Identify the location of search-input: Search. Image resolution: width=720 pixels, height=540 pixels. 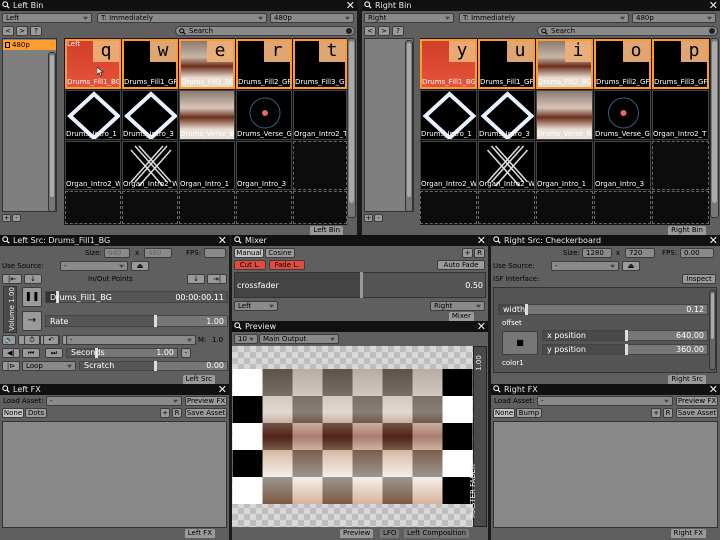
(627, 31).